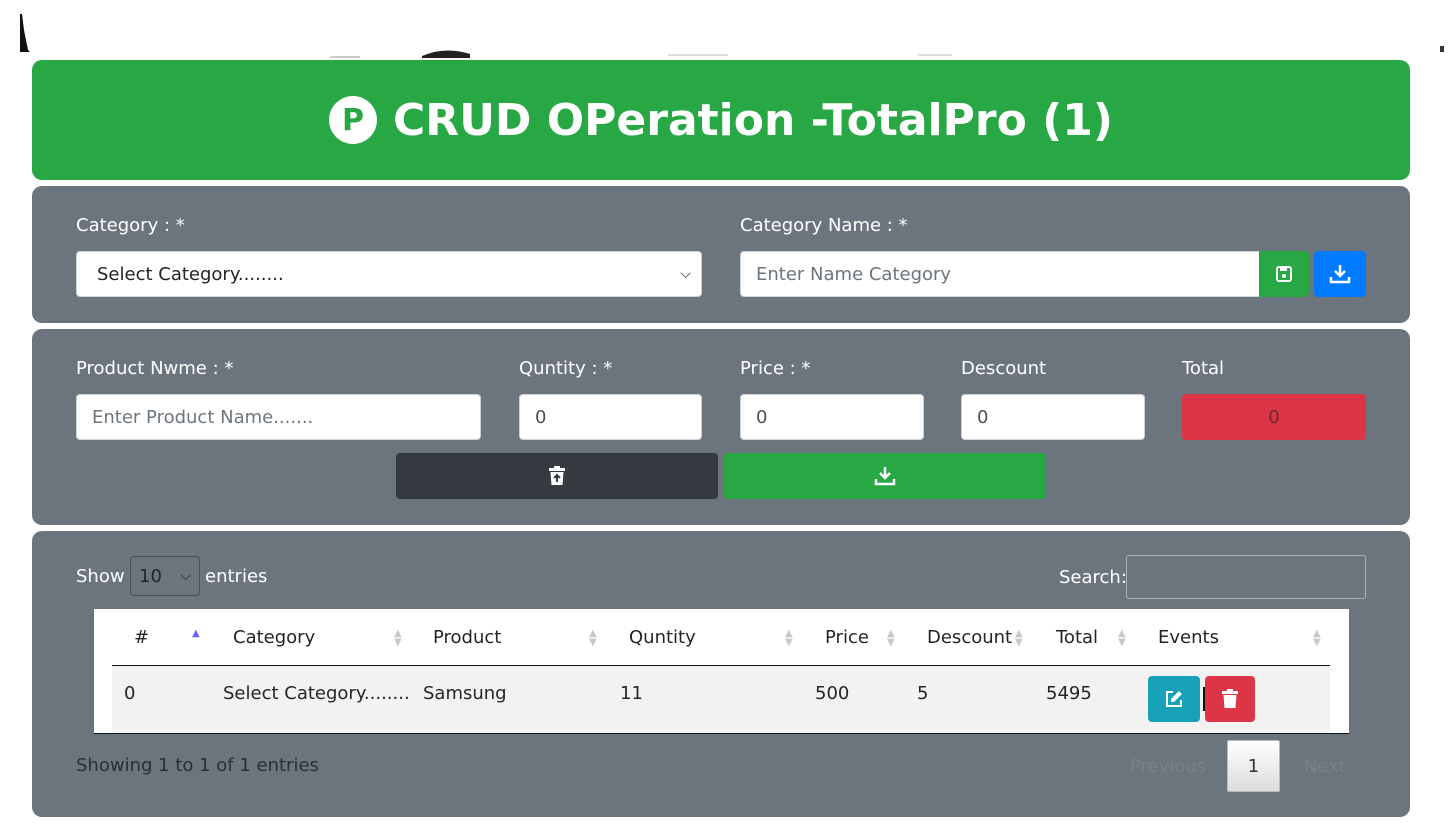 This screenshot has width=1451, height=827. What do you see at coordinates (197, 765) in the screenshot?
I see `table-info: Showing 1 to 1 of 1 entries` at bounding box center [197, 765].